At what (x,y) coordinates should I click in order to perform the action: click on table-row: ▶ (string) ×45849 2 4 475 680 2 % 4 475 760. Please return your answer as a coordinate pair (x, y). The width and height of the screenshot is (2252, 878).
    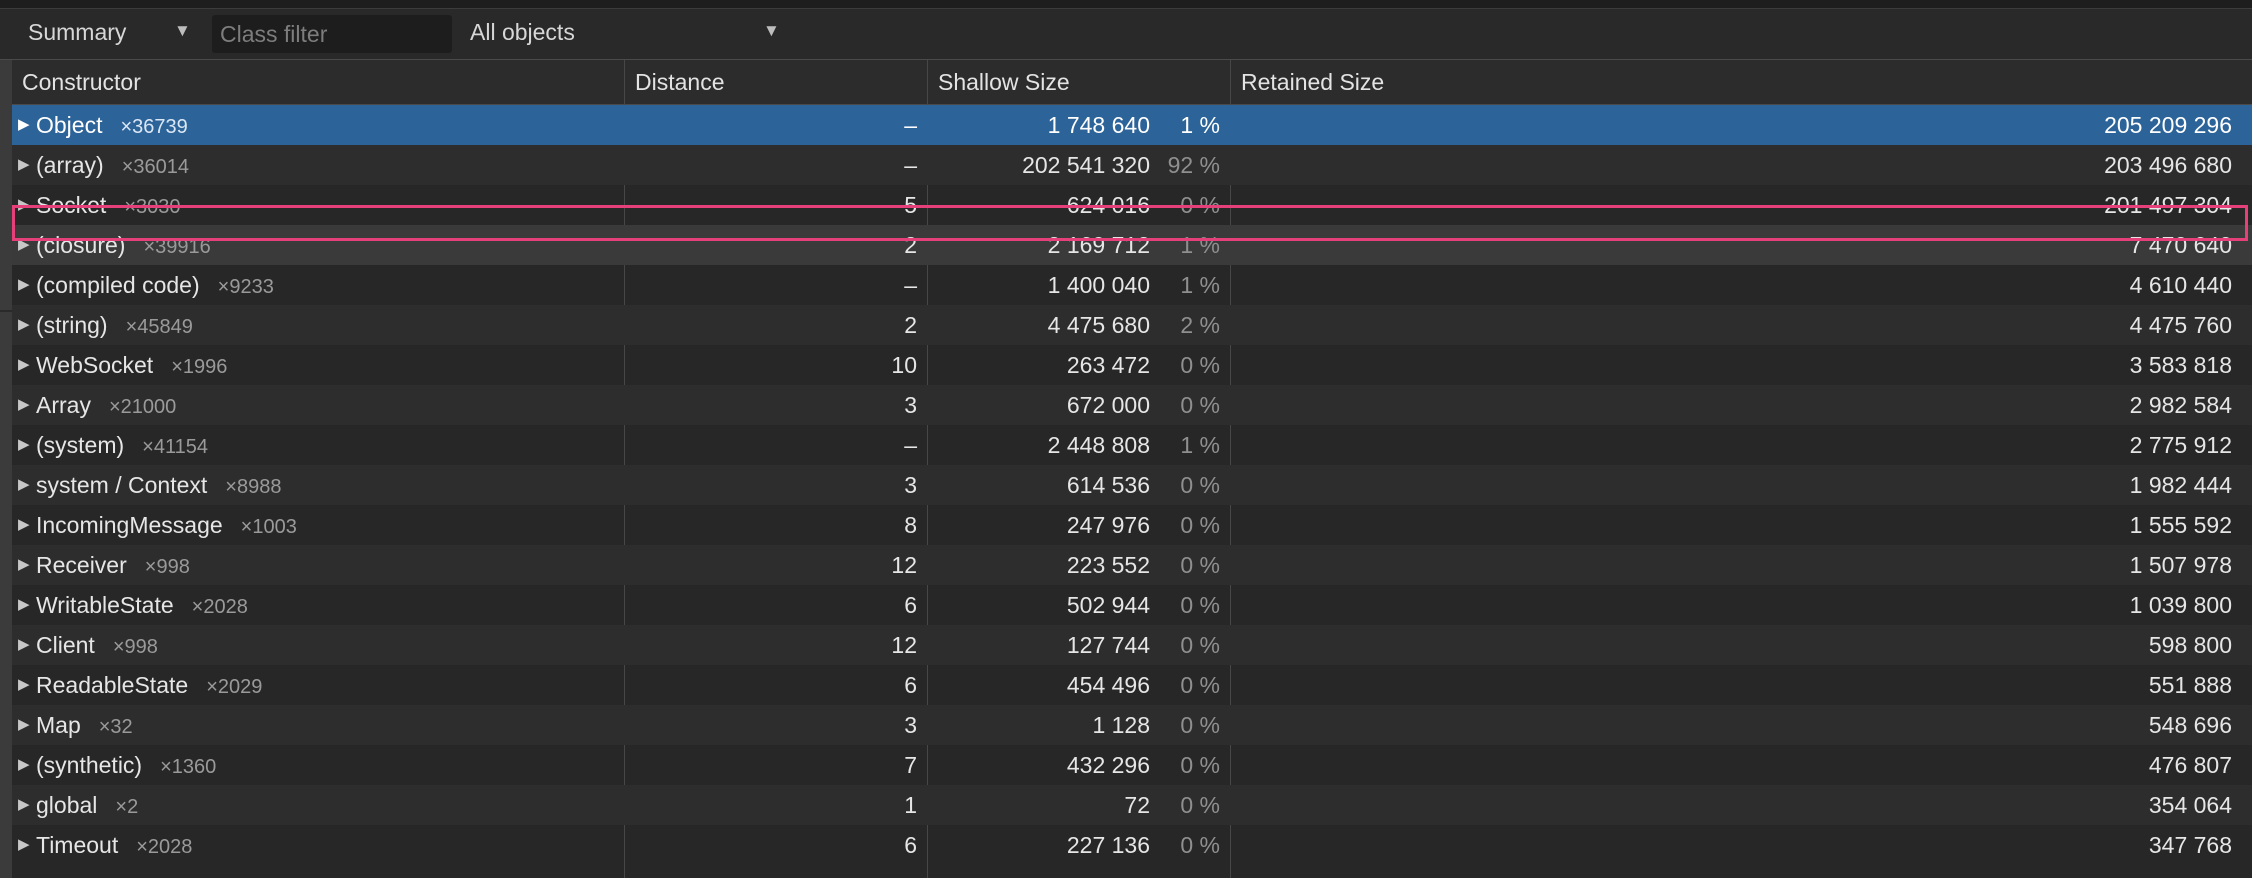
    Looking at the image, I should click on (1132, 325).